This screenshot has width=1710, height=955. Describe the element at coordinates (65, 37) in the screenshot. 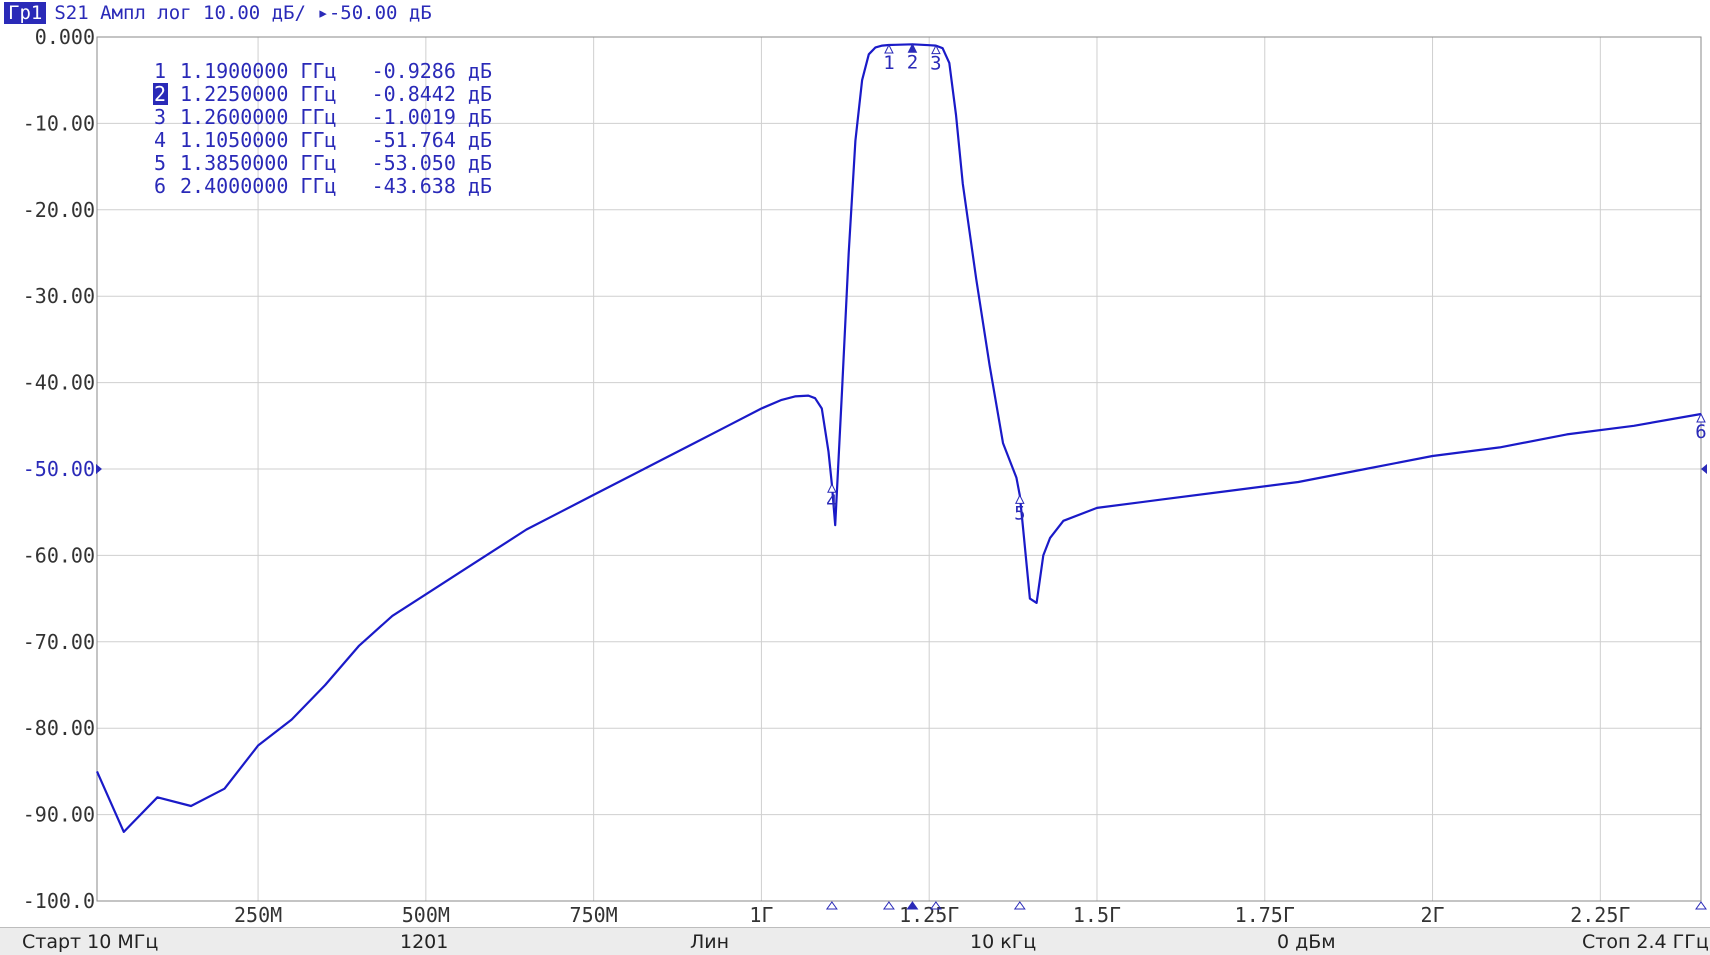

I see `y-tick-label: 0.000` at that location.